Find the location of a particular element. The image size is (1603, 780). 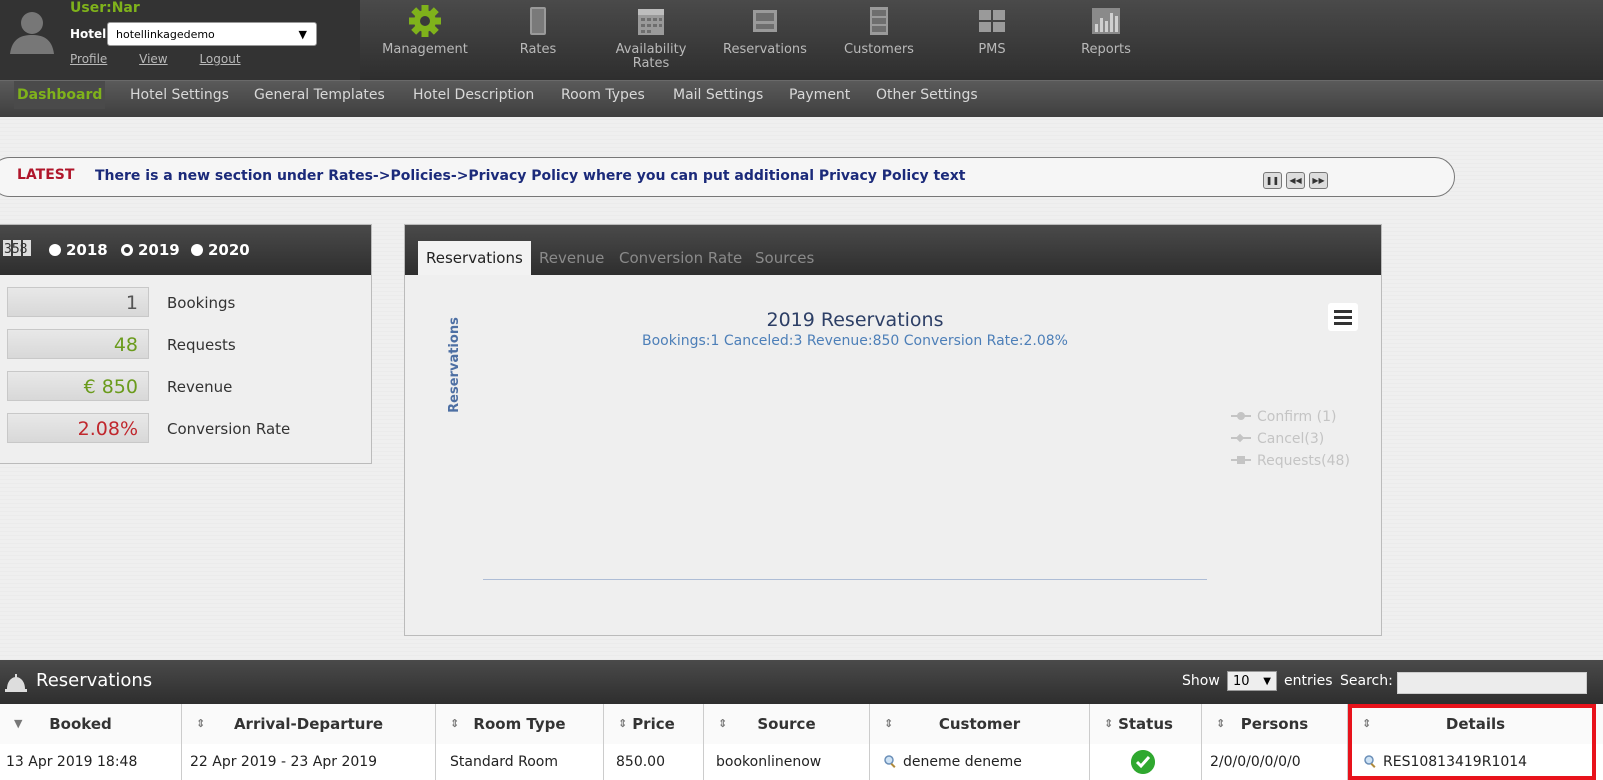

stat-conversion-rate: 2.08% Conversion Rate is located at coordinates (182, 429).